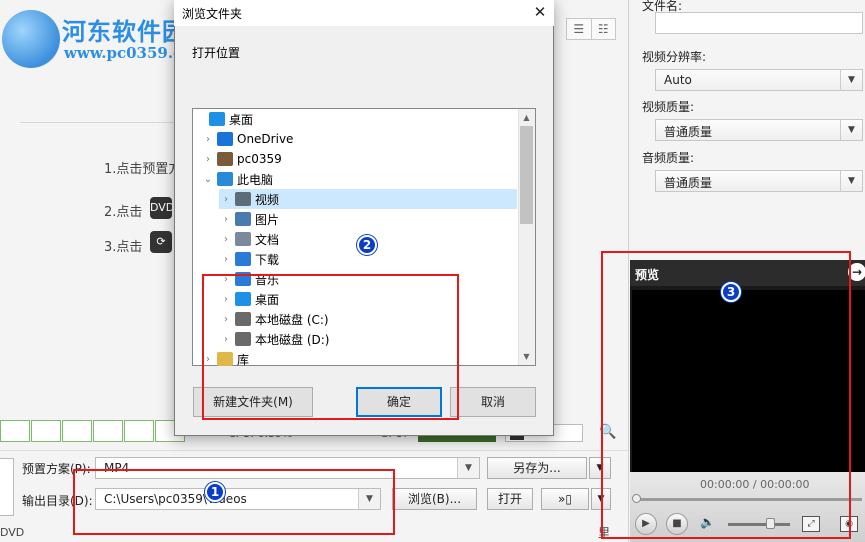 The image size is (865, 542). What do you see at coordinates (674, 57) in the screenshot?
I see `resolution-label: 视频分辨率:` at bounding box center [674, 57].